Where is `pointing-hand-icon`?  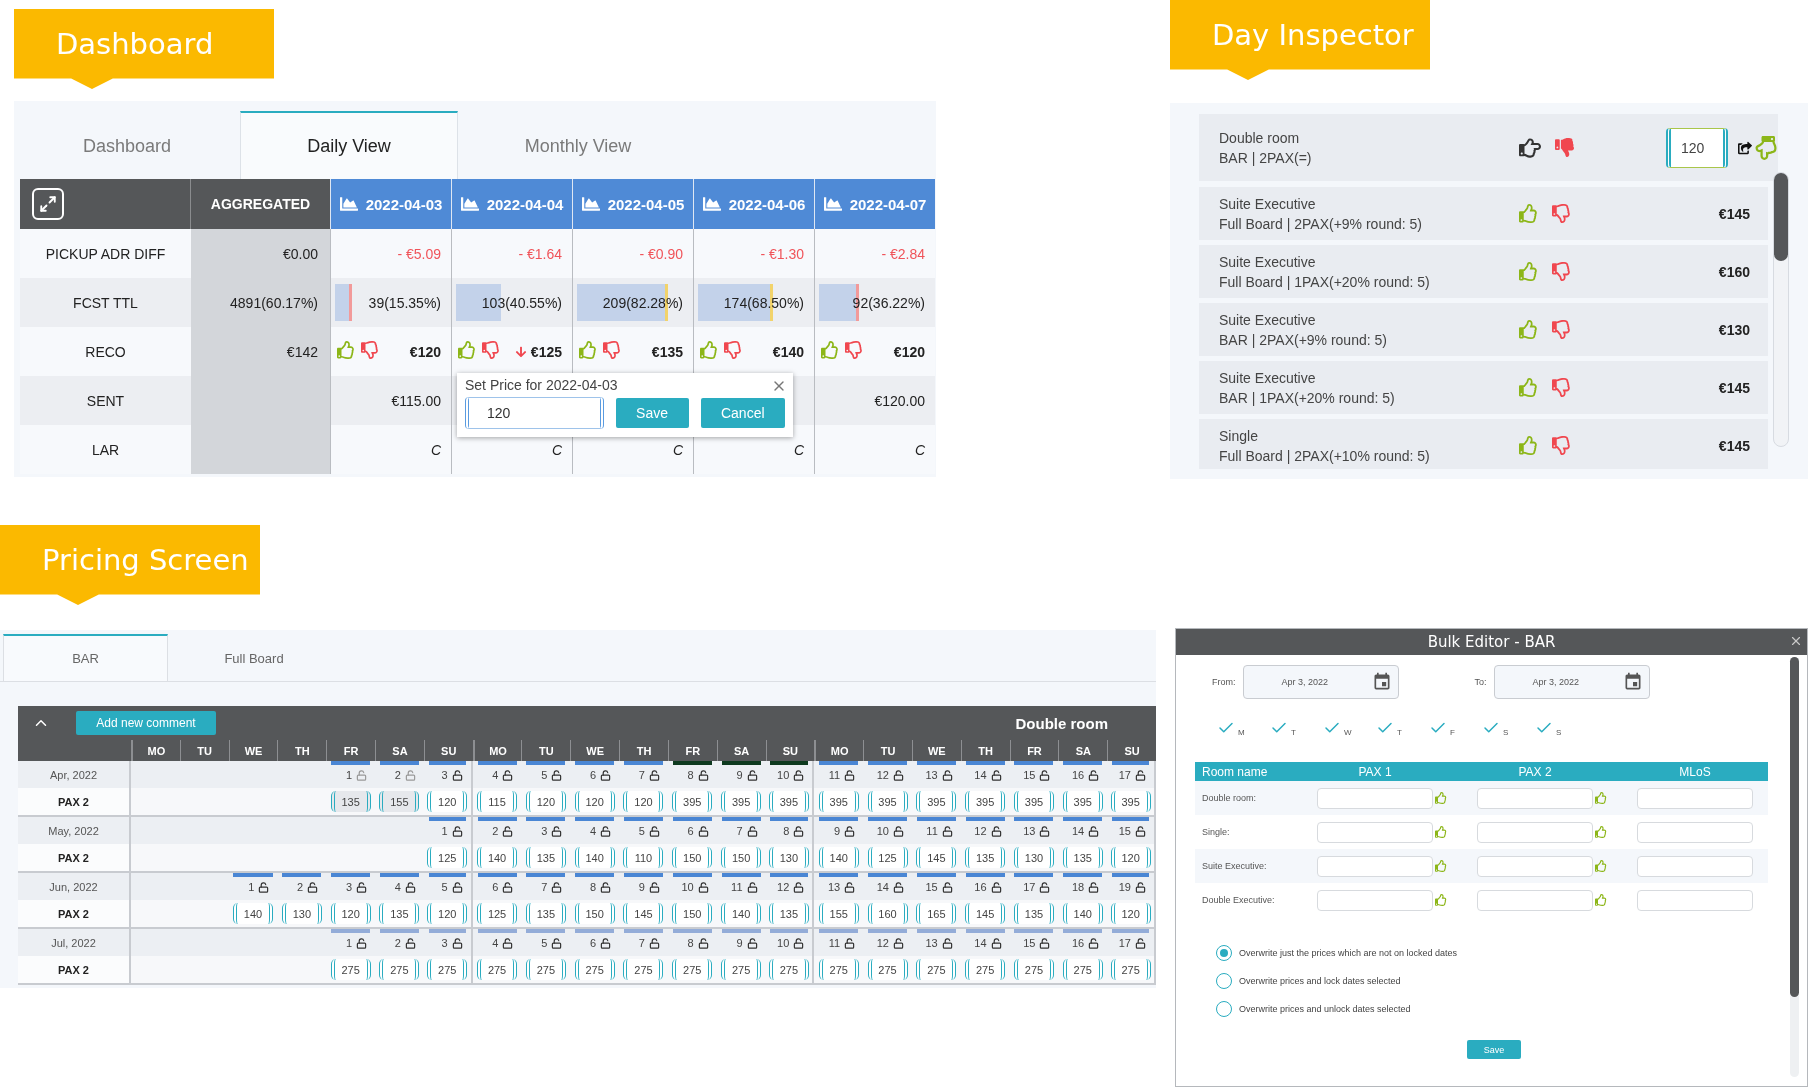 pointing-hand-icon is located at coordinates (1530, 147).